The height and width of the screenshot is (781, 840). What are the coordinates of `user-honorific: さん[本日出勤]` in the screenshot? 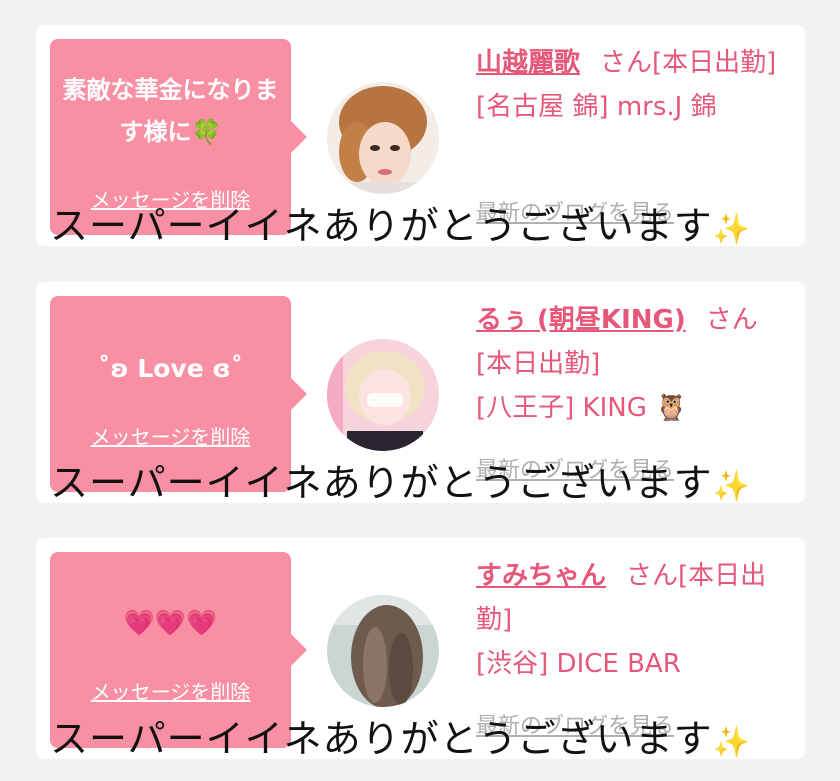 It's located at (688, 63).